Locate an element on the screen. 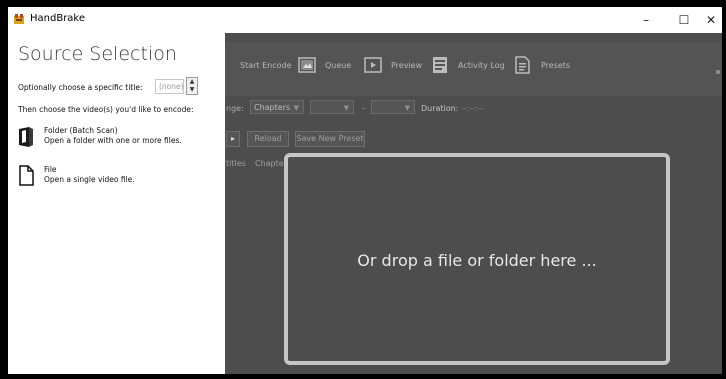  panel-title: Source Selection is located at coordinates (97, 54).